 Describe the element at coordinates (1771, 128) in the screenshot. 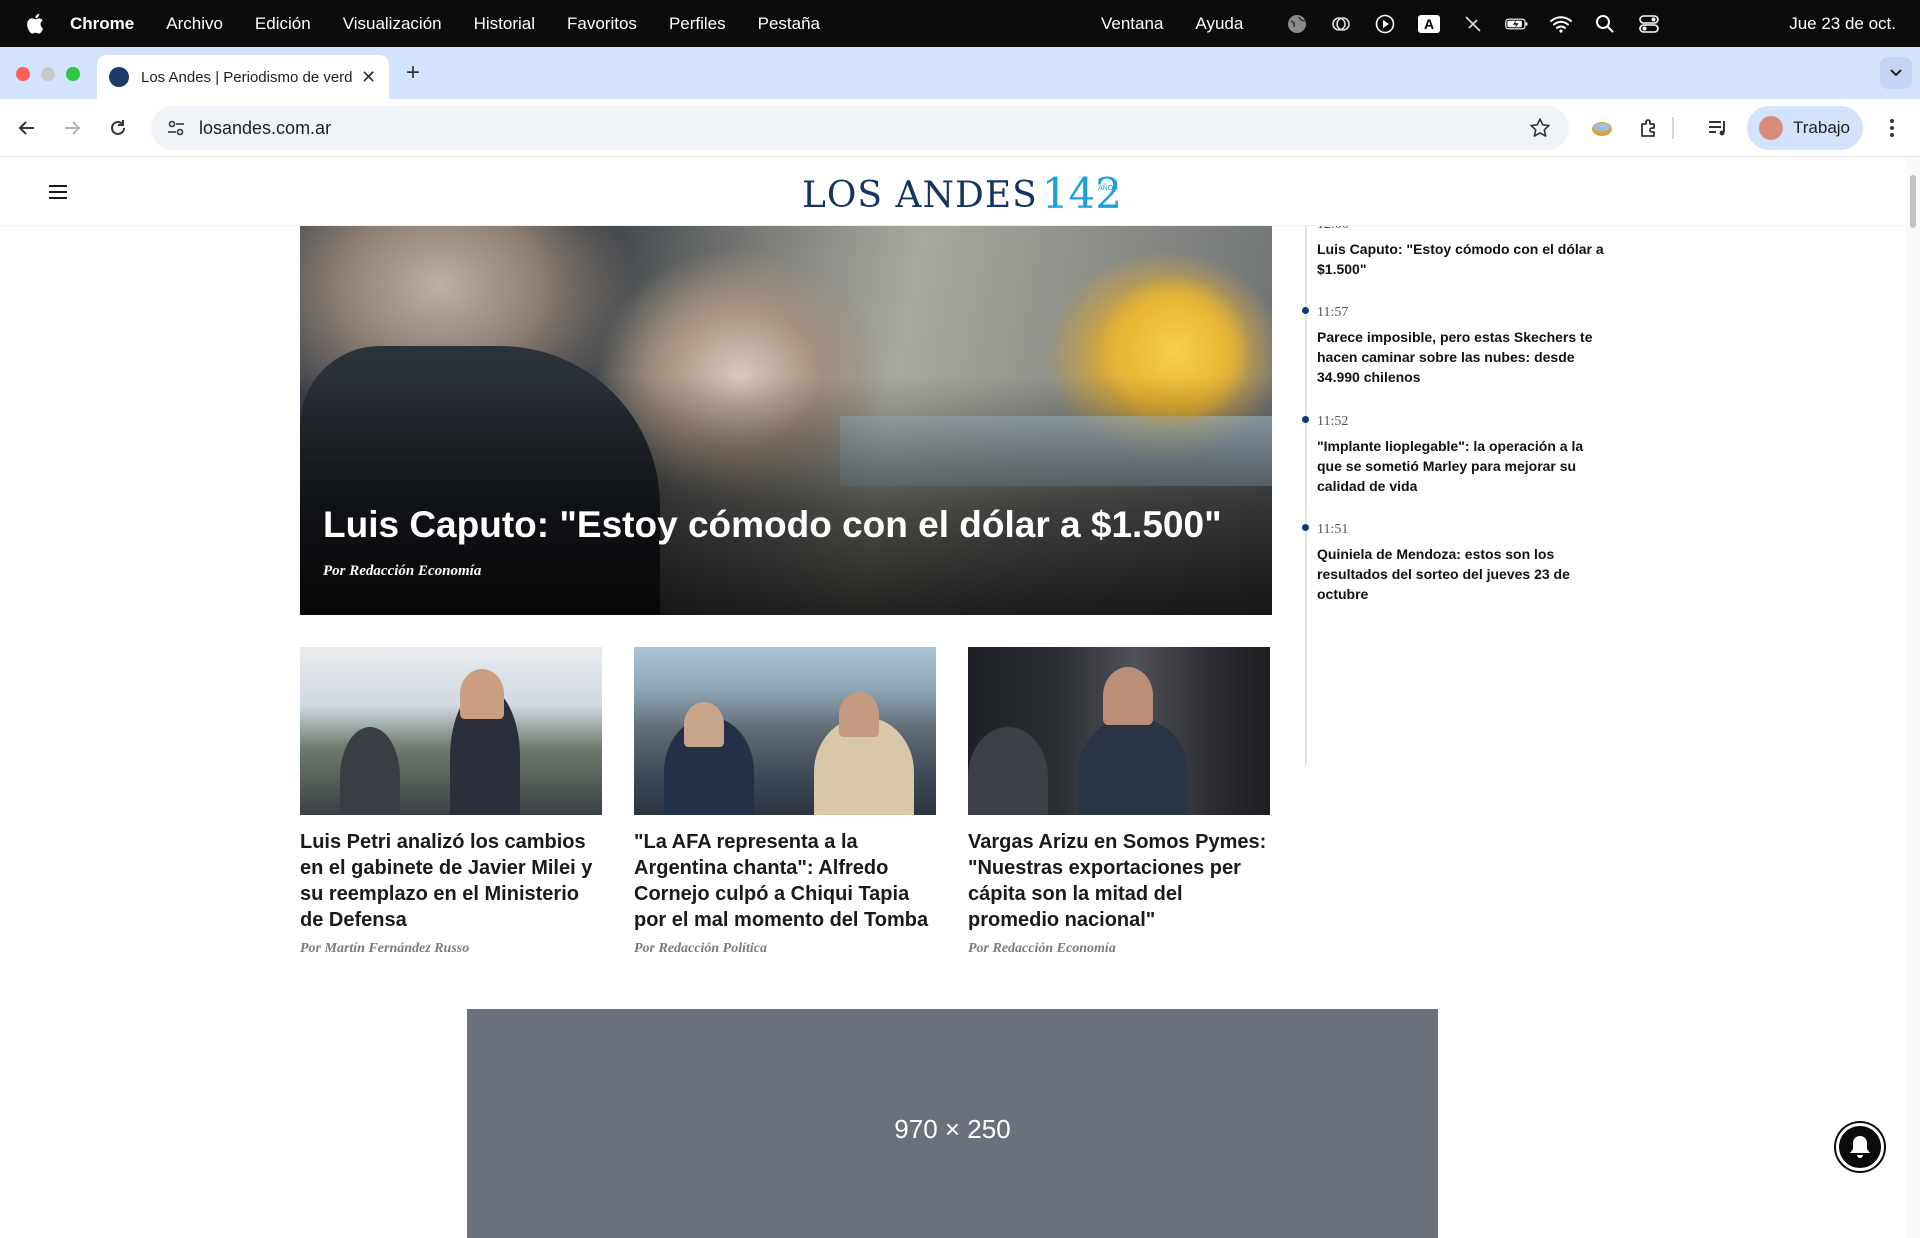

I see `avatar` at that location.